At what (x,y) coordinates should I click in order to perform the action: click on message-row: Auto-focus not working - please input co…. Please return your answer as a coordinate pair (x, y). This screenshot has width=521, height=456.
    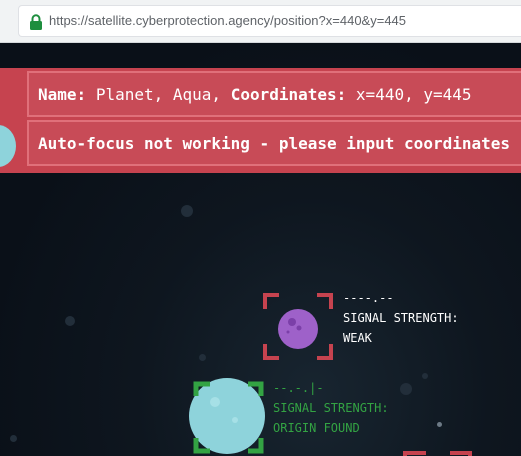
    Looking at the image, I should click on (274, 143).